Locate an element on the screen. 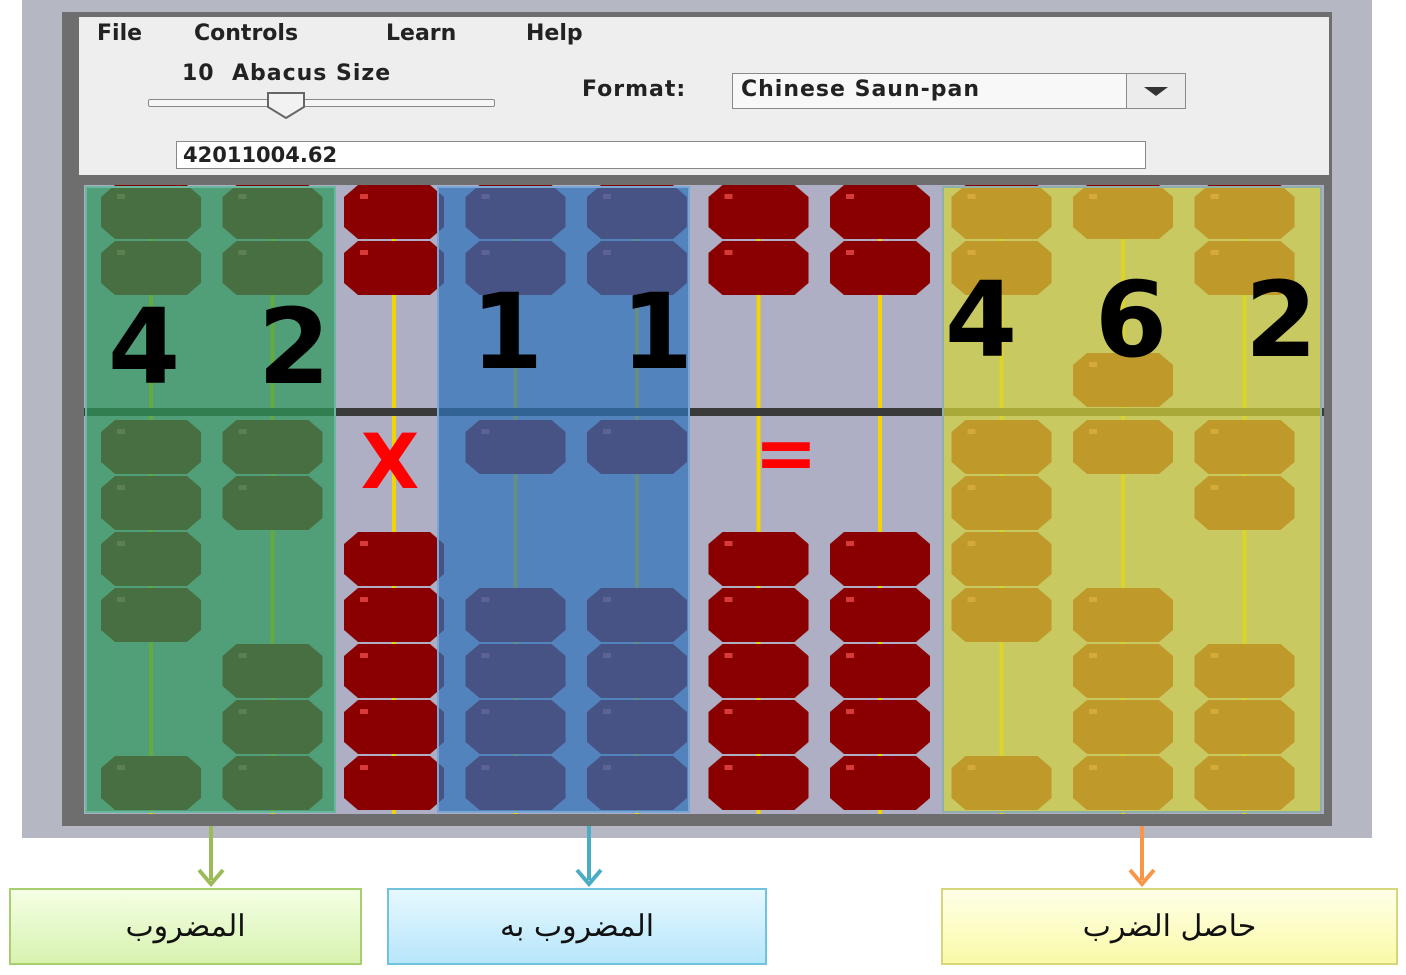 The height and width of the screenshot is (975, 1406). multiplier-arrow-icon is located at coordinates (589, 857).